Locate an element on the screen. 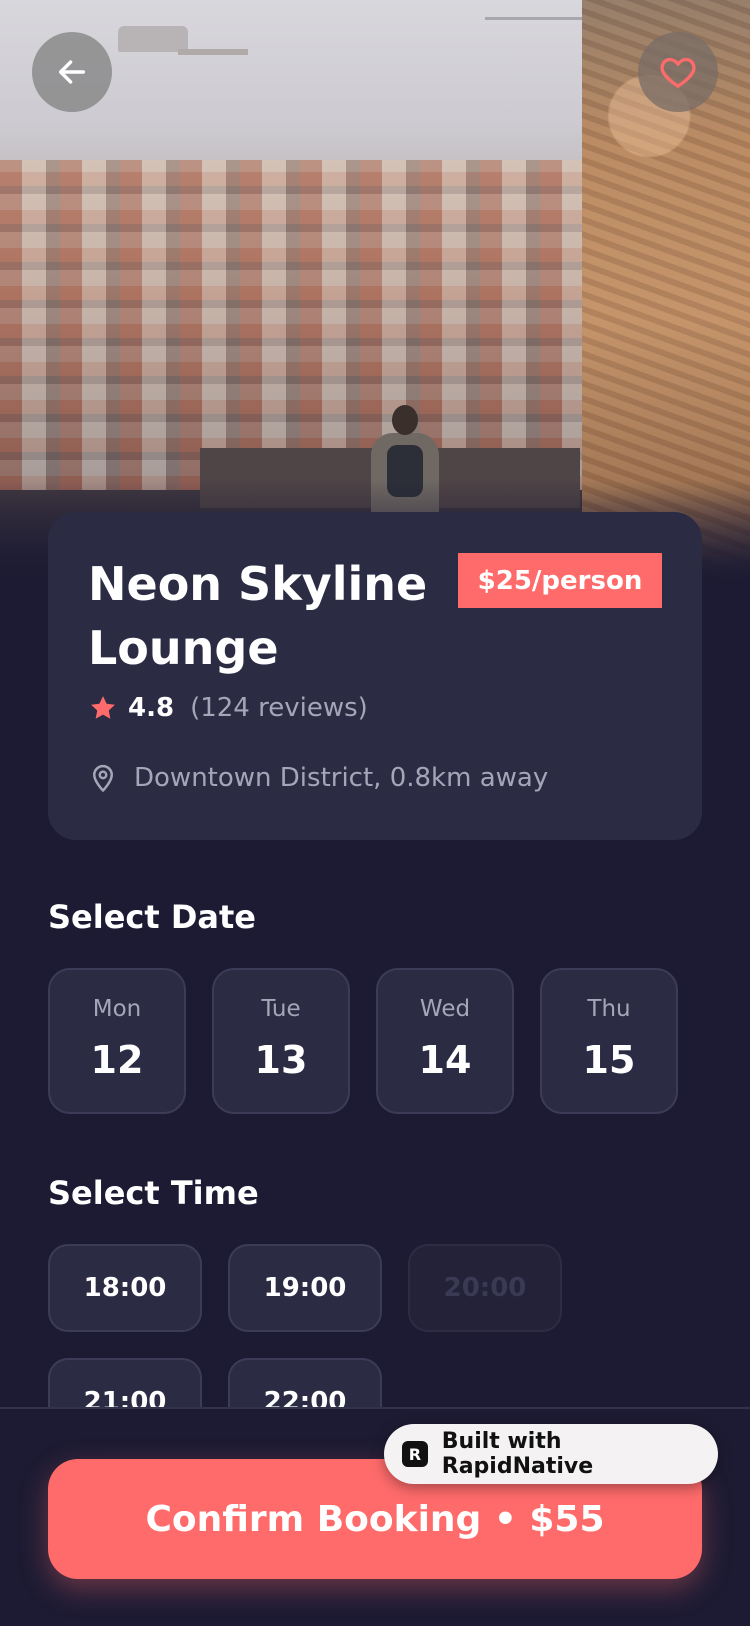 This screenshot has width=750, height=1626. date-day: 14 is located at coordinates (445, 1060).